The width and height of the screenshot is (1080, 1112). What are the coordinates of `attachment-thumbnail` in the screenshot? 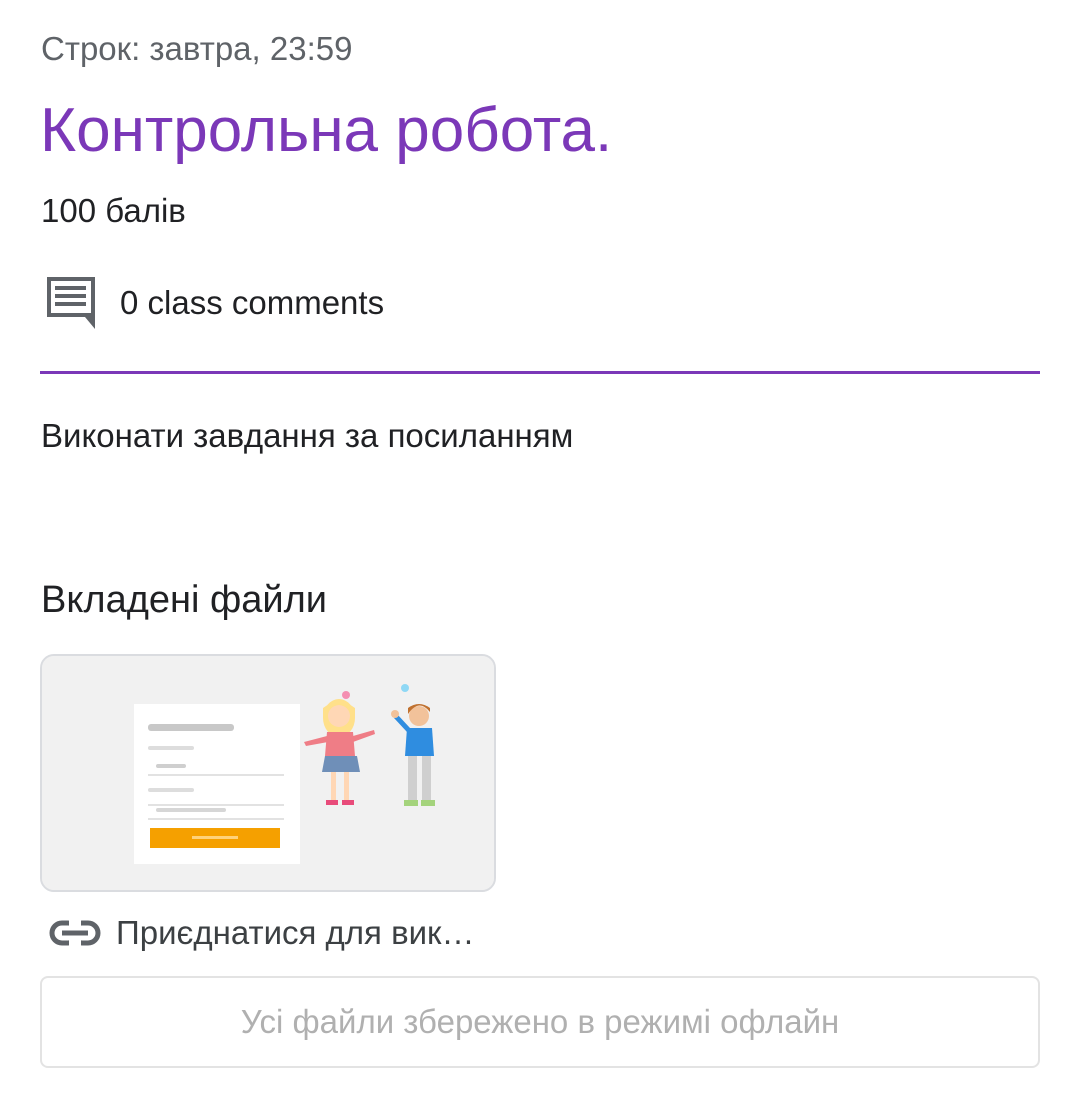 It's located at (268, 773).